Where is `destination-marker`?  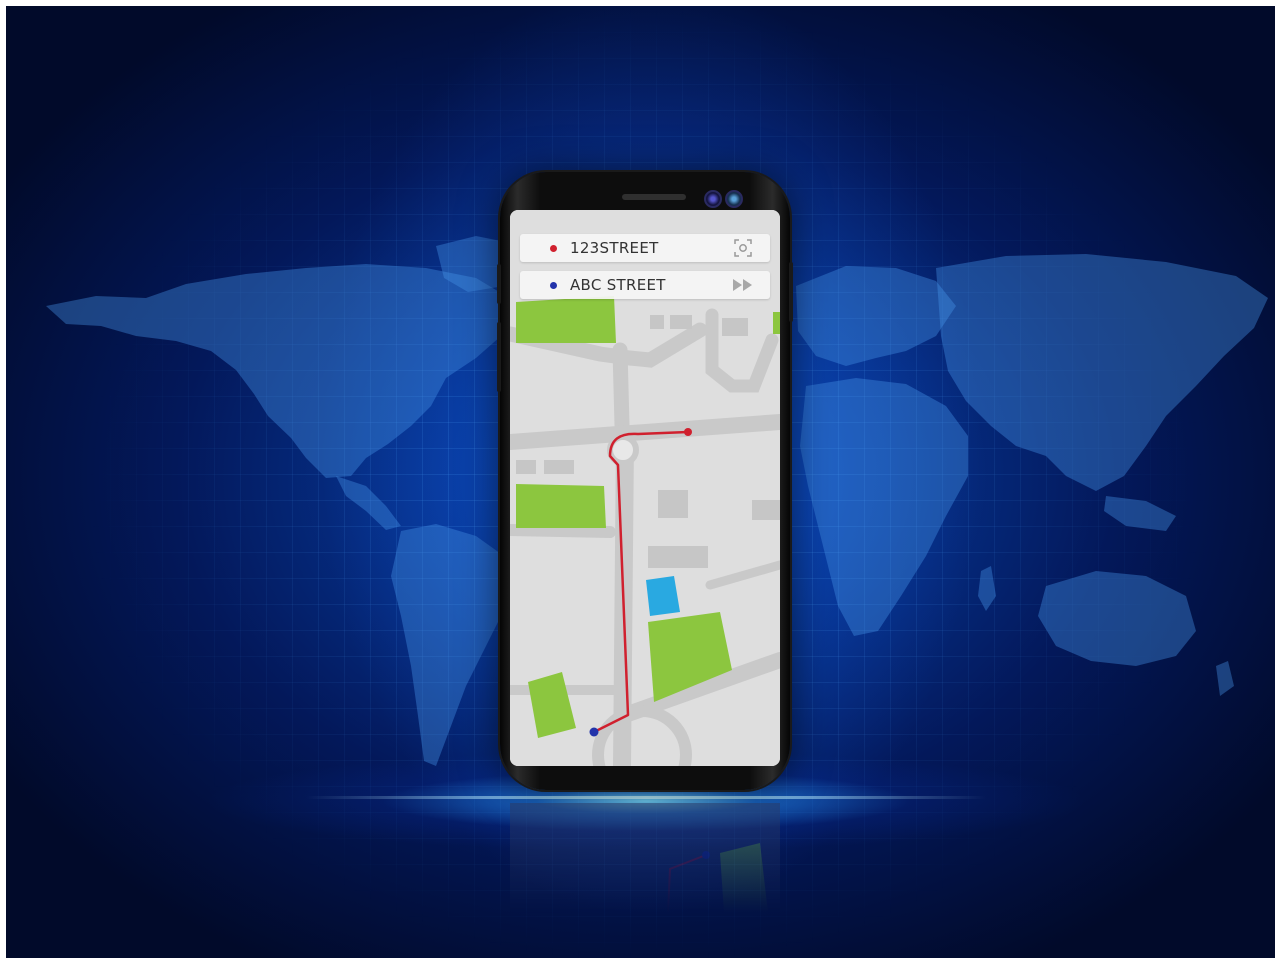
destination-marker is located at coordinates (594, 732).